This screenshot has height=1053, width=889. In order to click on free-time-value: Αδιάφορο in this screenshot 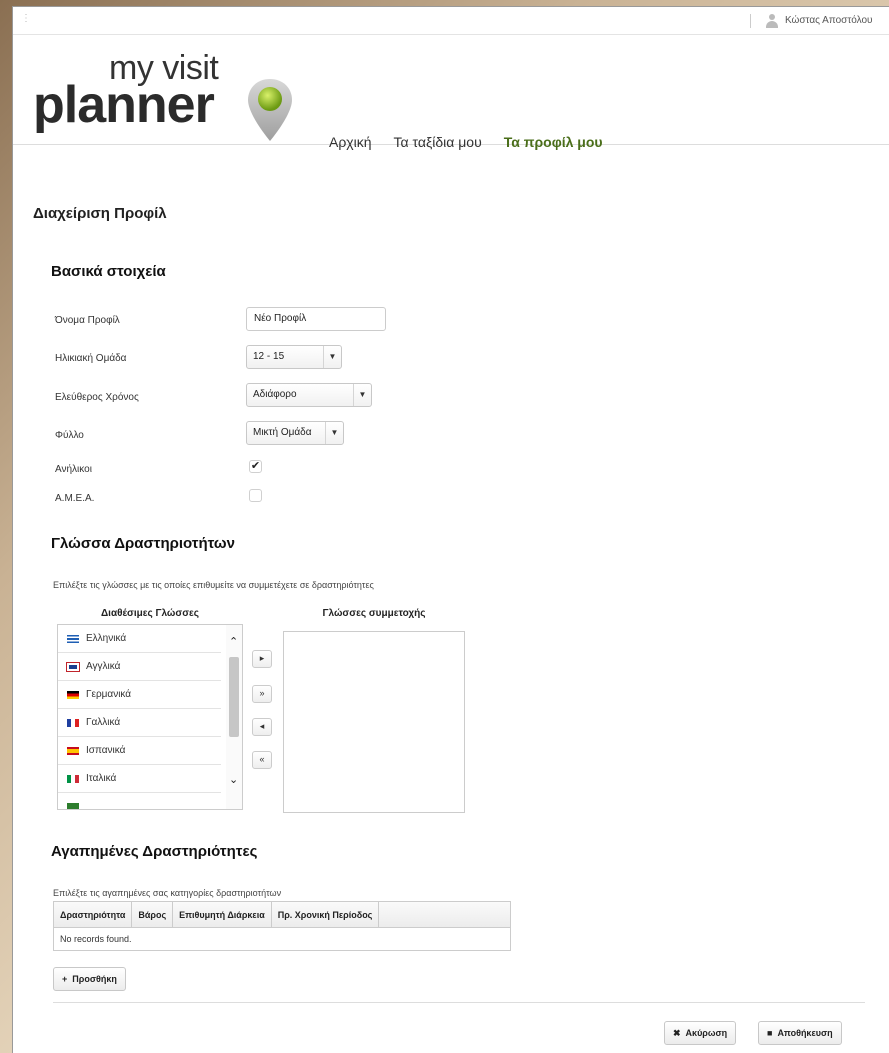, I will do `click(275, 394)`.